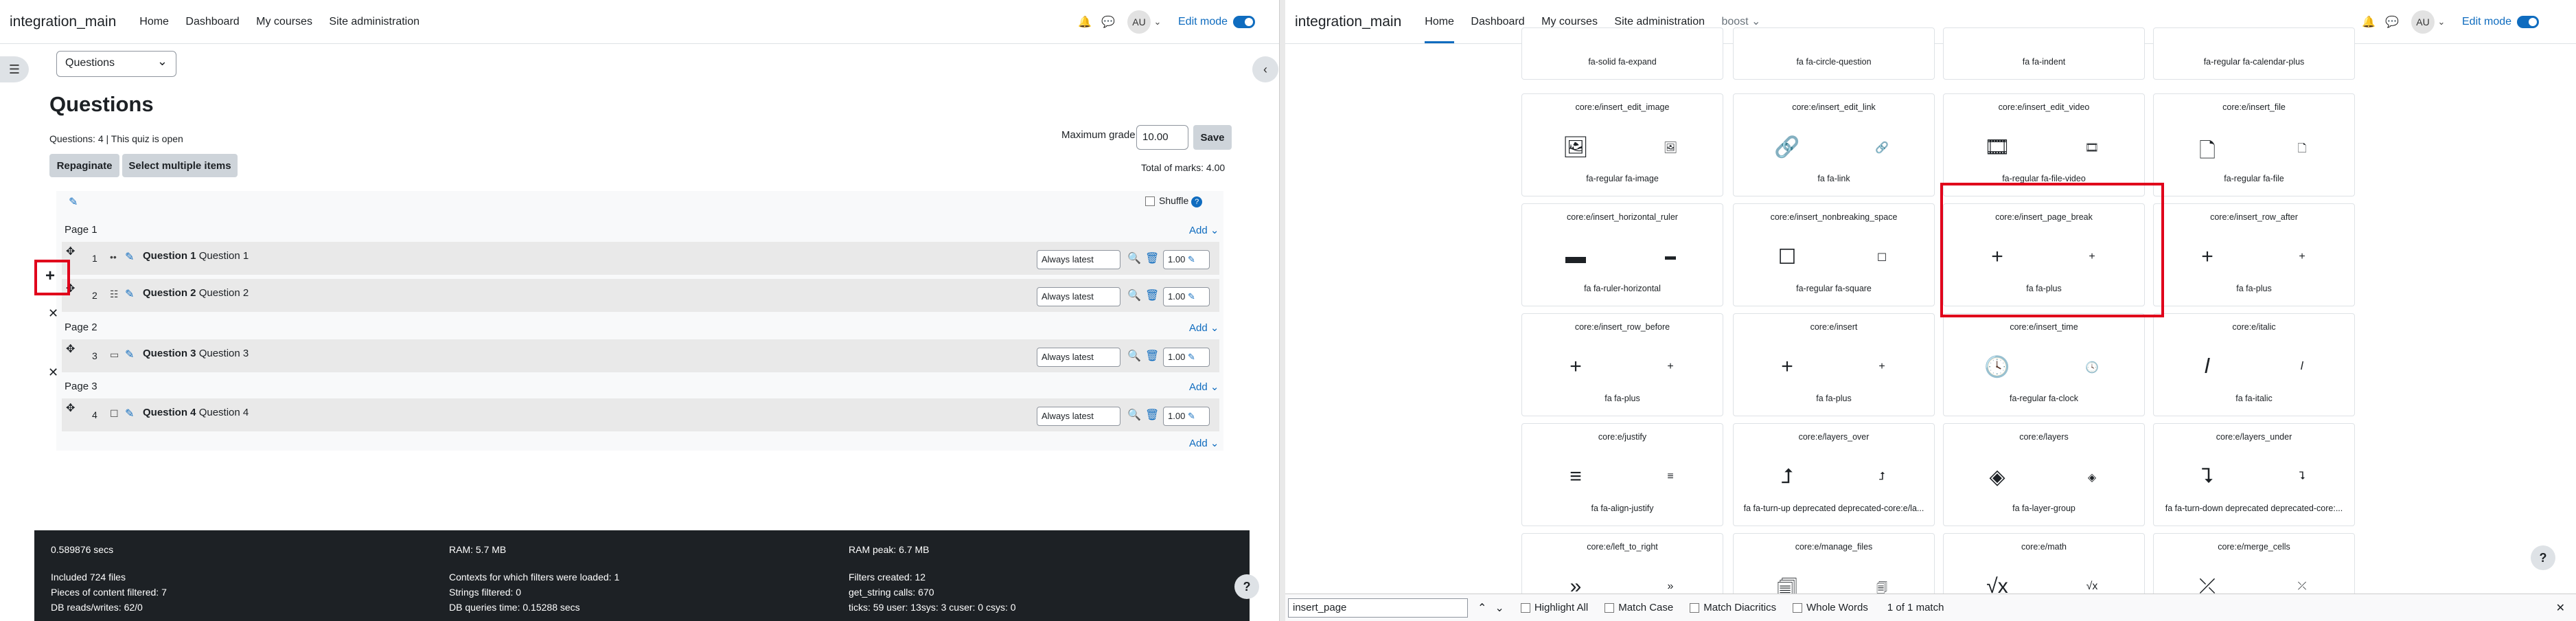  Describe the element at coordinates (1830, 607) in the screenshot. I see `whole-words-option: Whole Words` at that location.